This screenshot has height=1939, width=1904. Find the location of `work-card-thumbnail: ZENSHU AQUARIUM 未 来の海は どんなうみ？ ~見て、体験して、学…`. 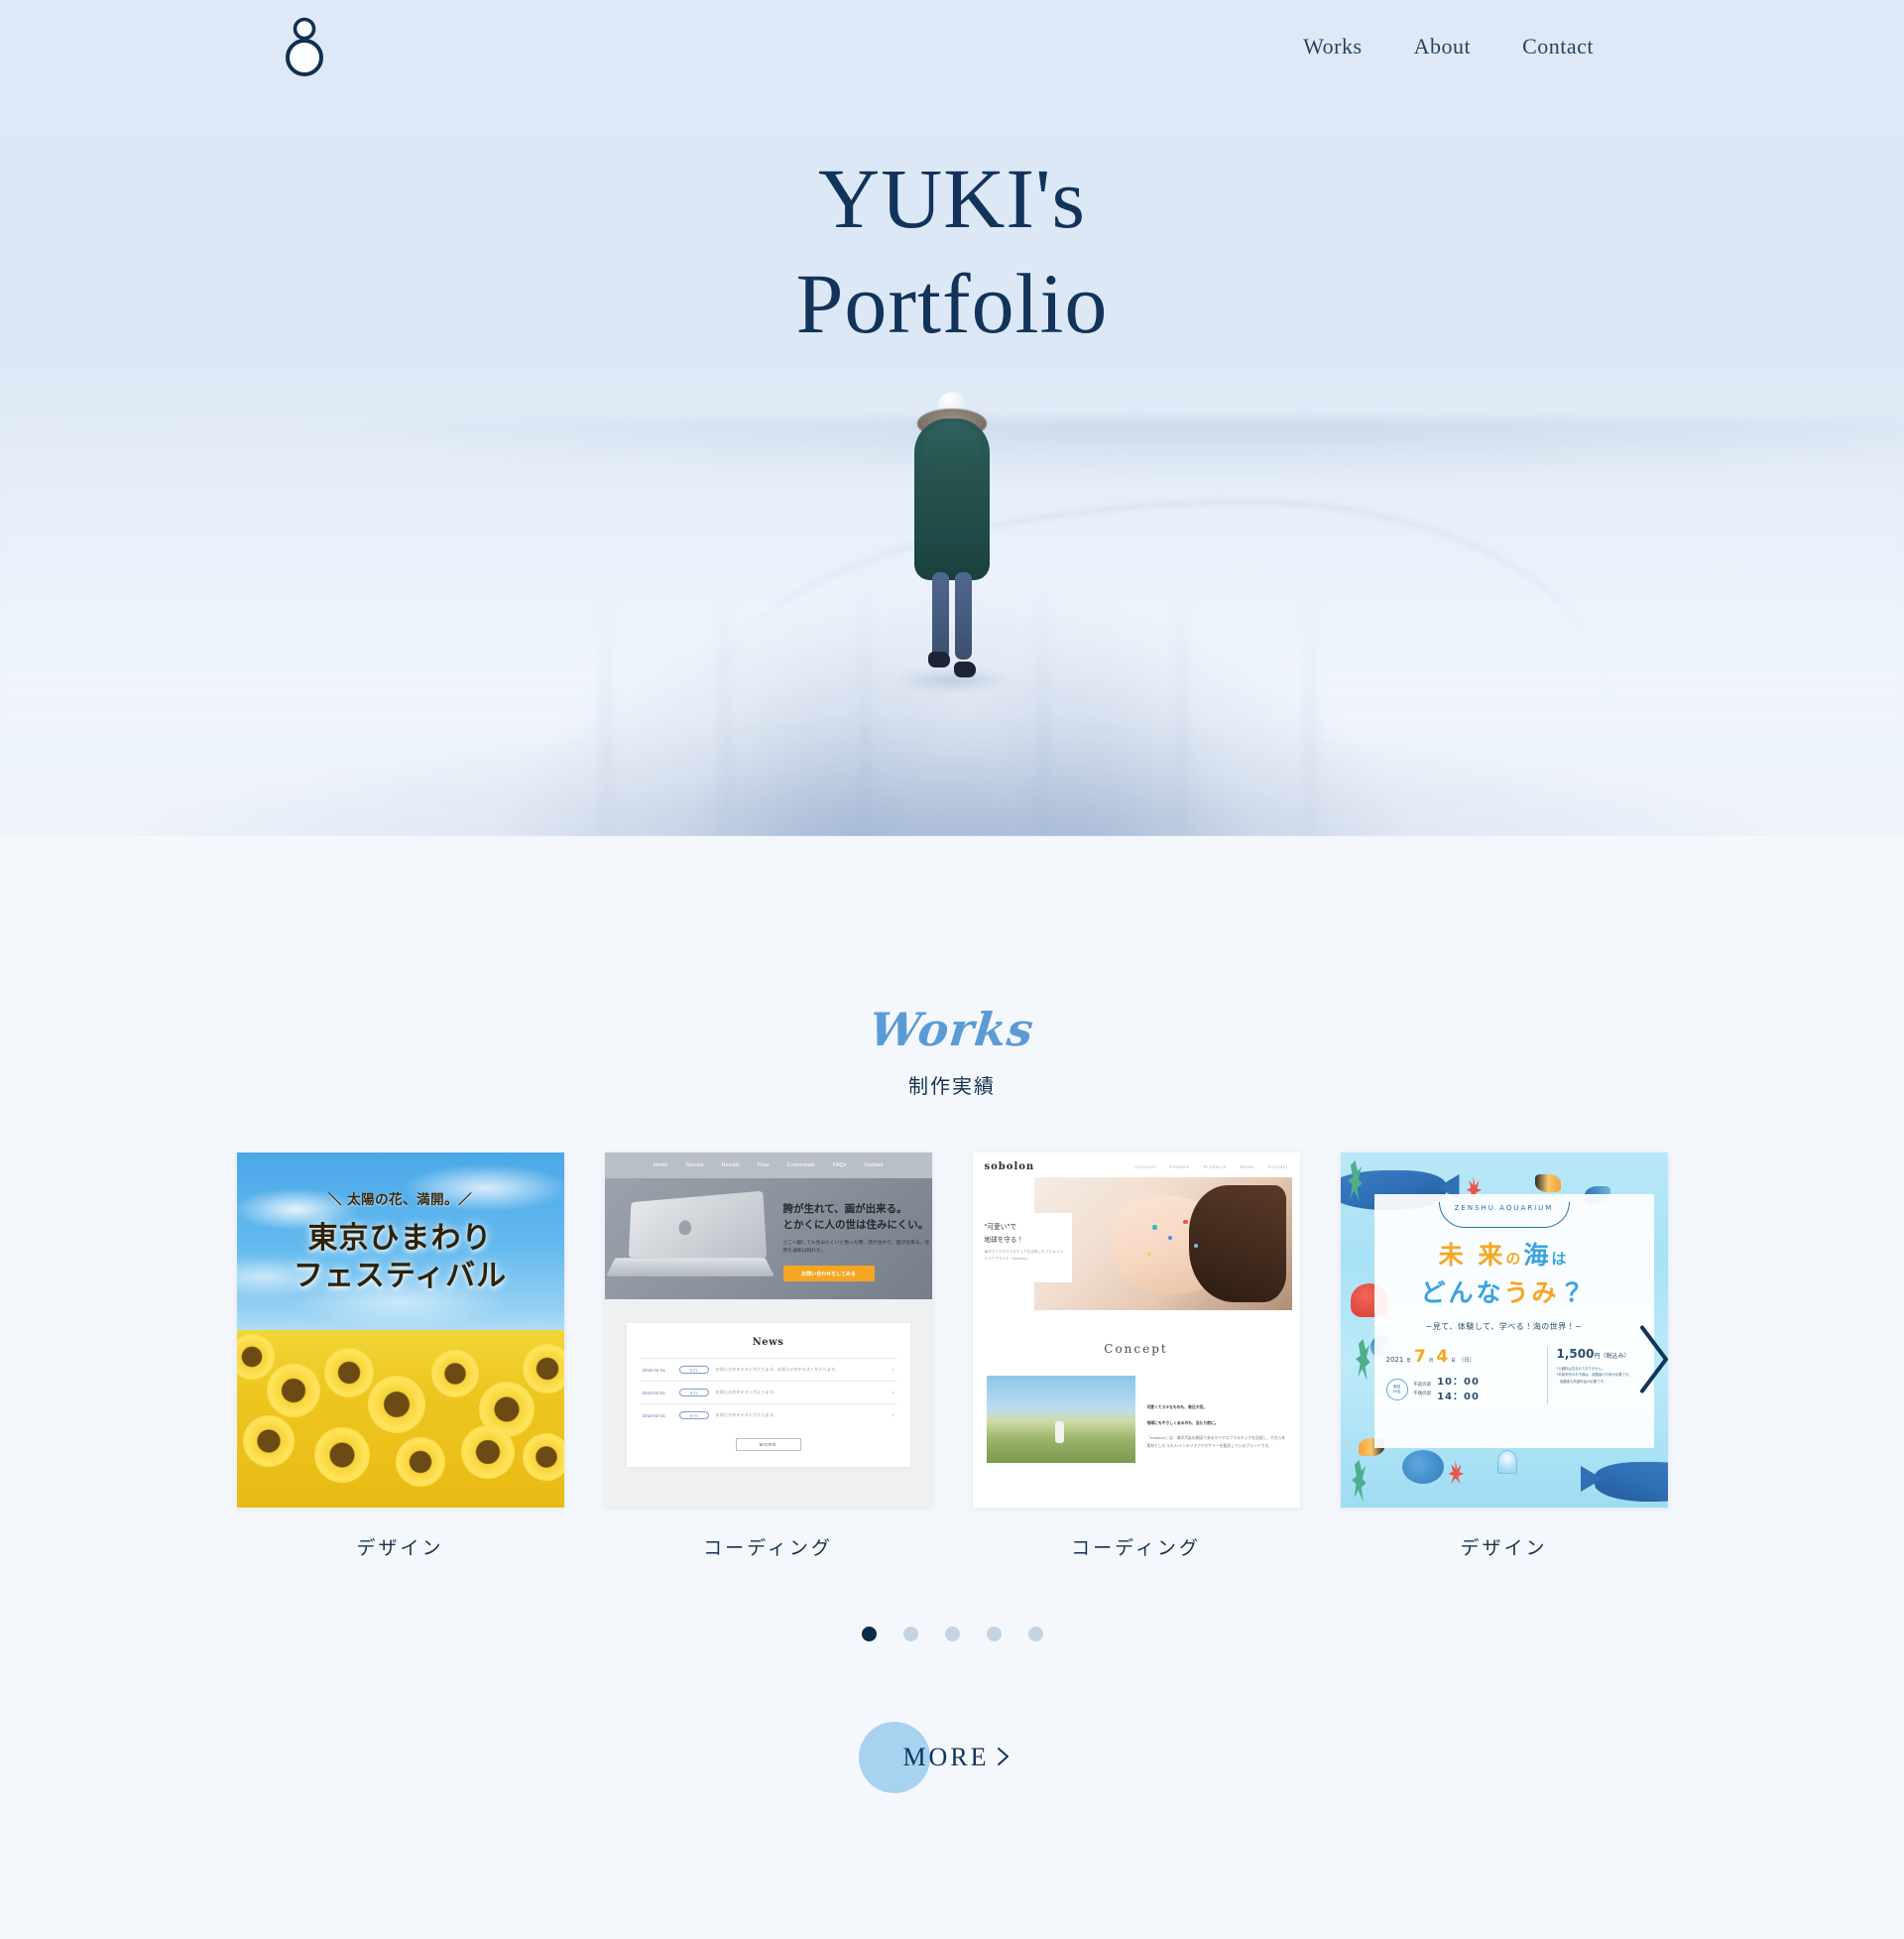

work-card-thumbnail: ZENSHU AQUARIUM 未 来の海は どんなうみ？ ~見て、体験して、学… is located at coordinates (1504, 1330).